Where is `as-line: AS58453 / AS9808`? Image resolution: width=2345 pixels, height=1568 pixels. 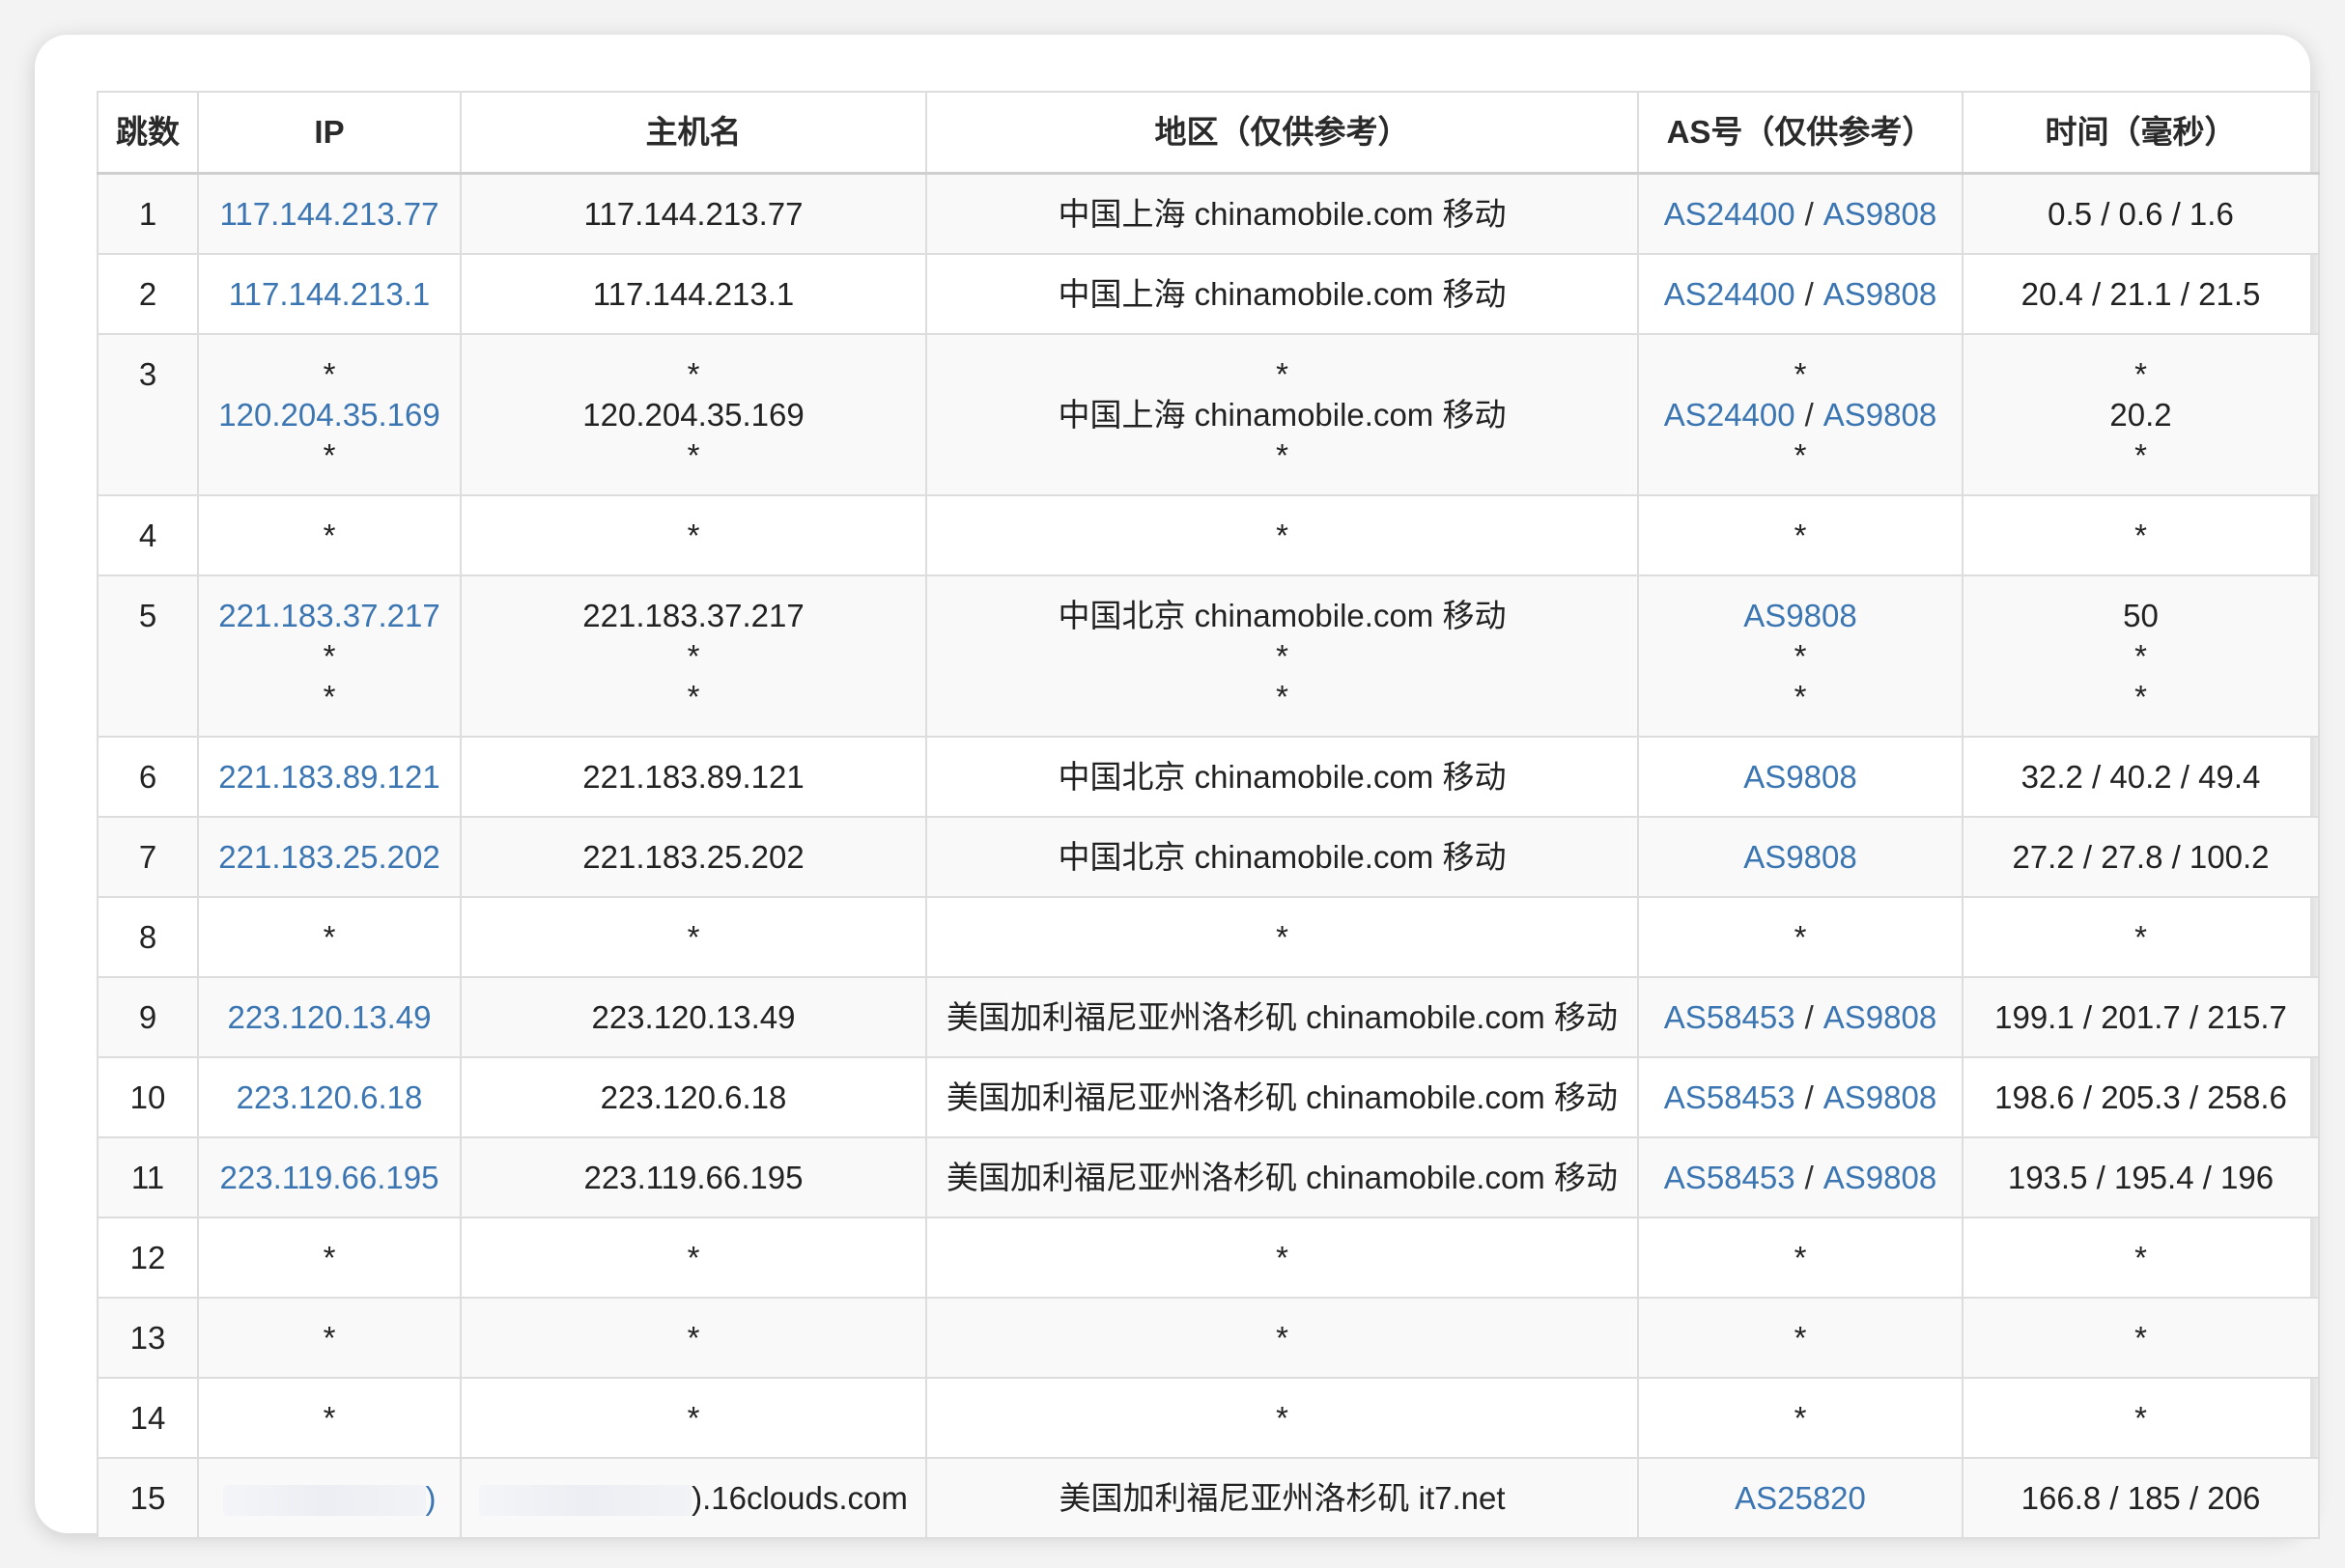
as-line: AS58453 / AS9808 is located at coordinates (1800, 1178).